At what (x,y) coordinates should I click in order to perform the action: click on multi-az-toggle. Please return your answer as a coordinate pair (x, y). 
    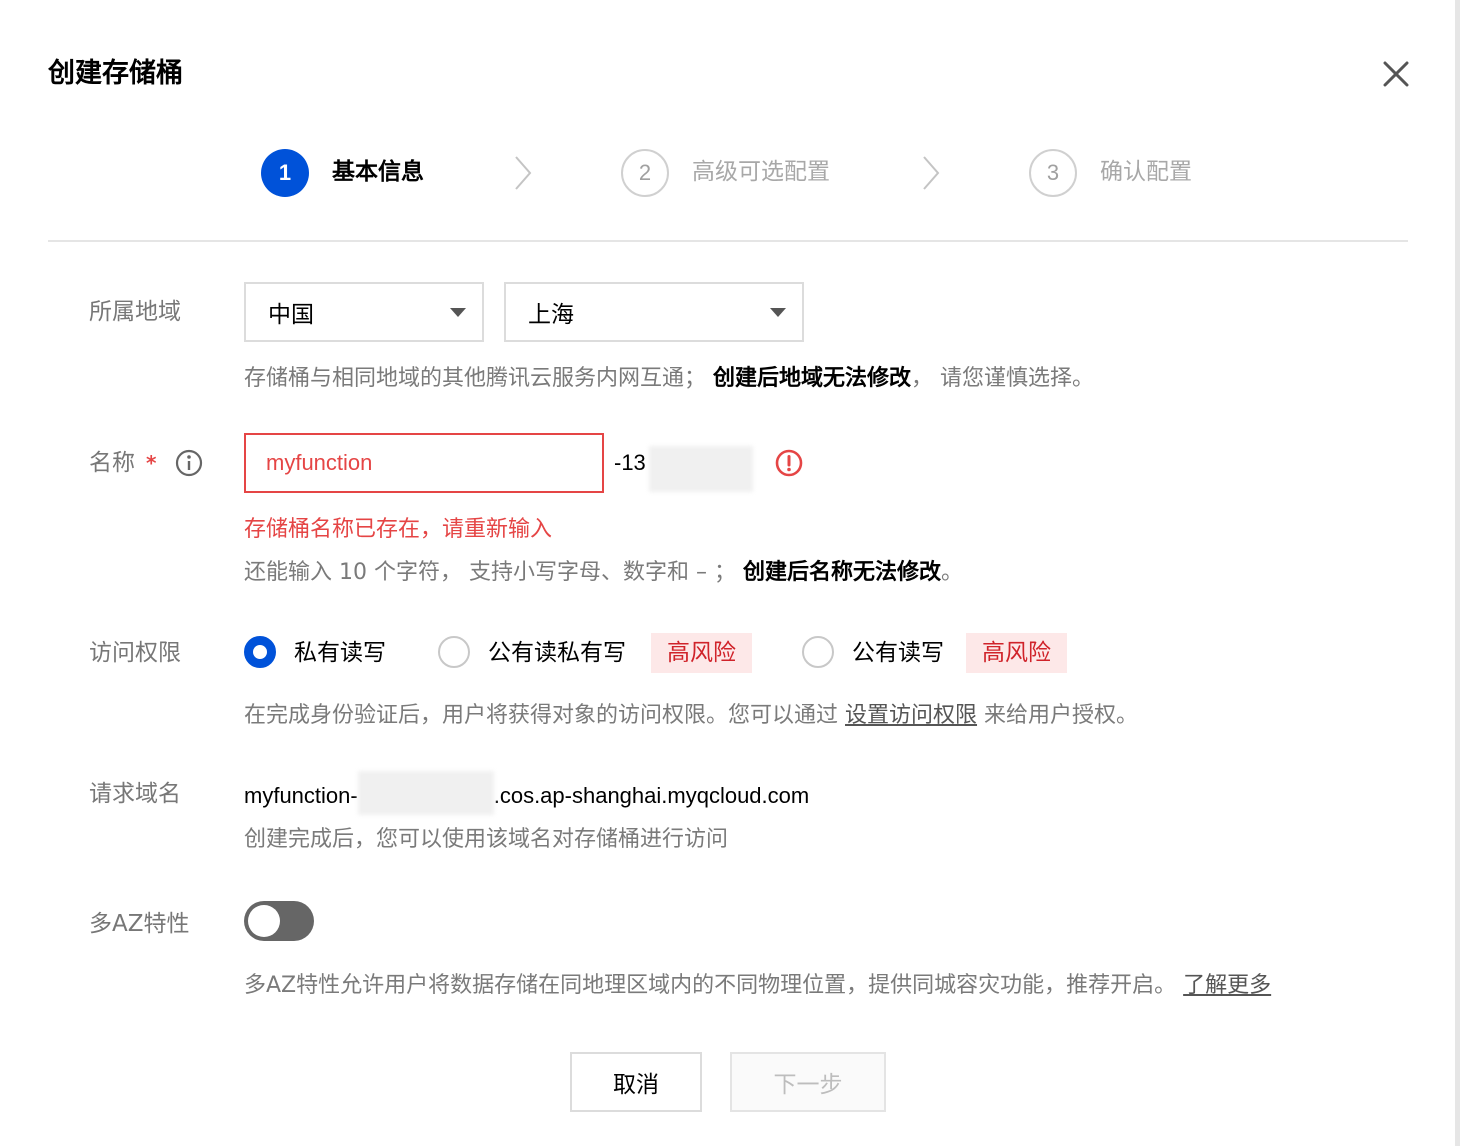
    Looking at the image, I should click on (279, 921).